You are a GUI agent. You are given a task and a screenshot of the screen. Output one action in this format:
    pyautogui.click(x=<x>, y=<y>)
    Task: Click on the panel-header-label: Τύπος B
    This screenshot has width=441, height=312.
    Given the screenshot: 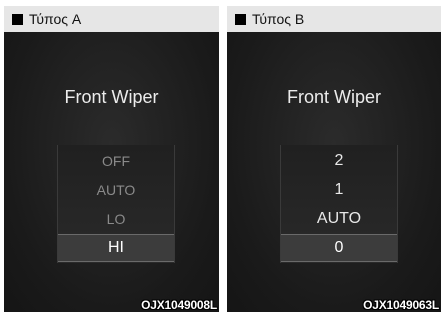 What is the action you would take?
    pyautogui.click(x=278, y=19)
    